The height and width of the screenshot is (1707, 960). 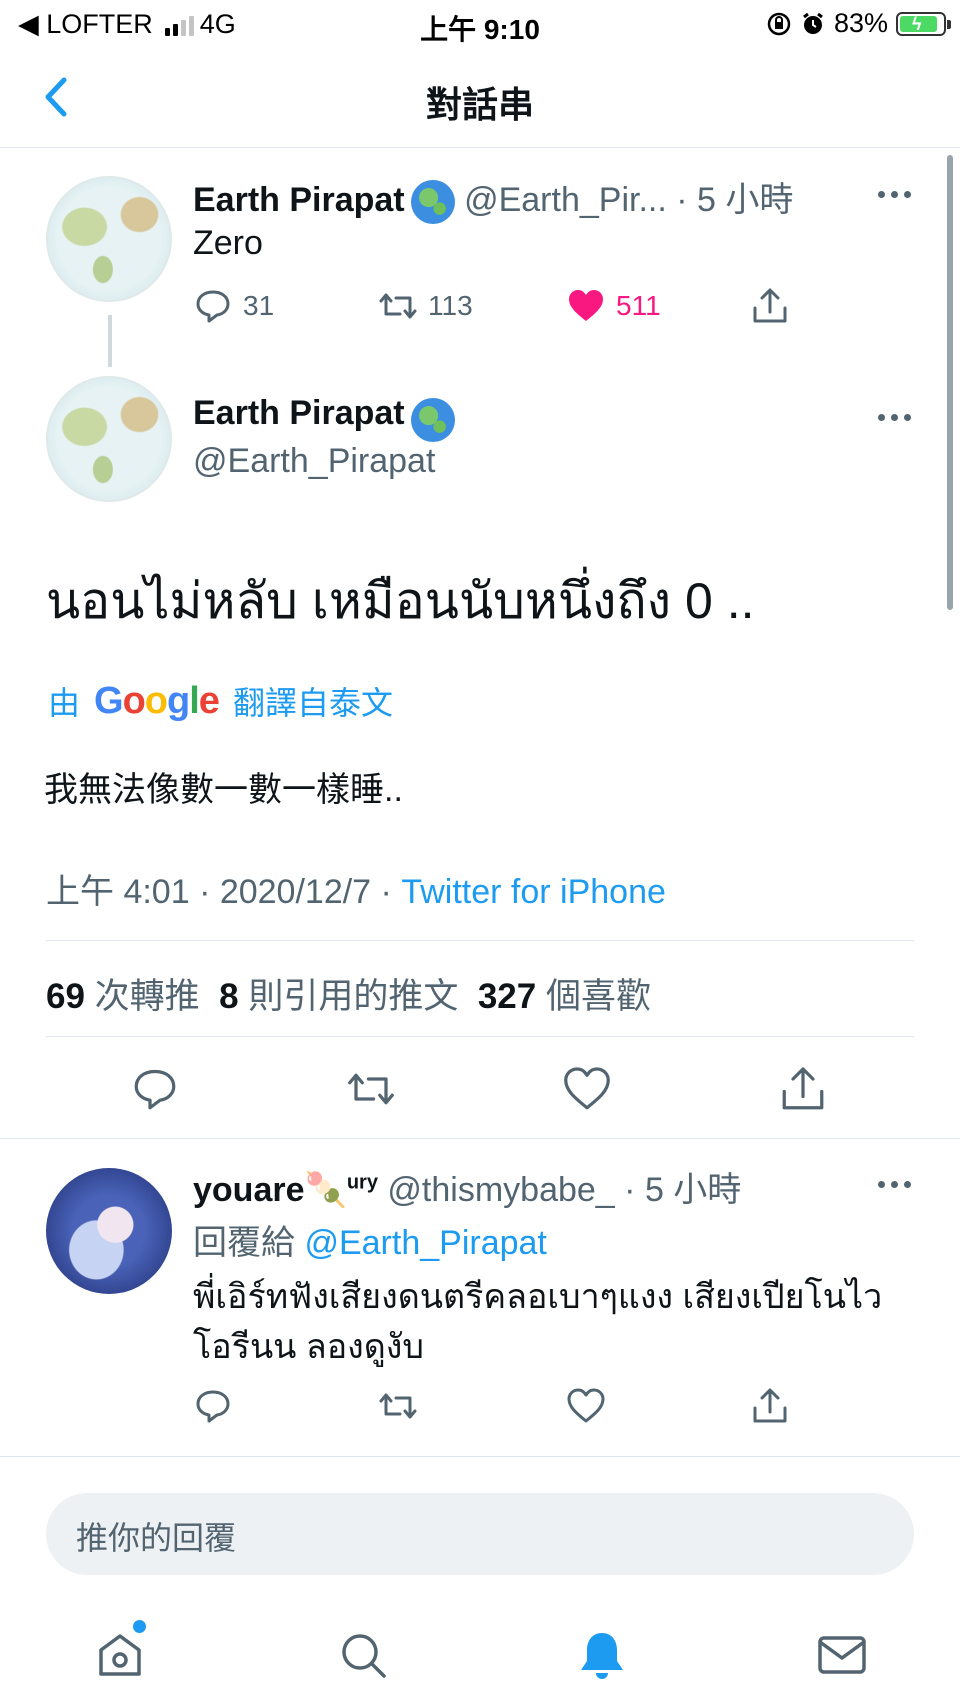 What do you see at coordinates (813, 23) in the screenshot?
I see `alarm-icon` at bounding box center [813, 23].